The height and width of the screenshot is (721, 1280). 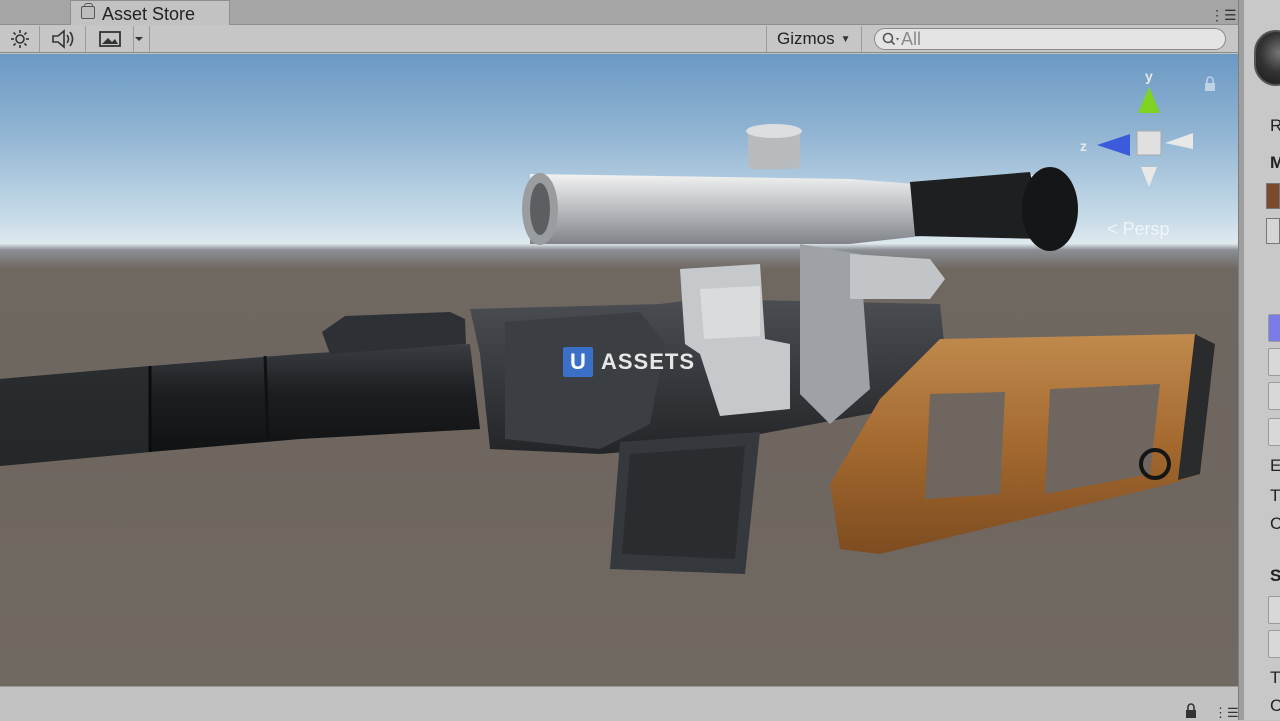 What do you see at coordinates (619, 39) in the screenshot?
I see `scene-toolbar: Gizmos ▼` at bounding box center [619, 39].